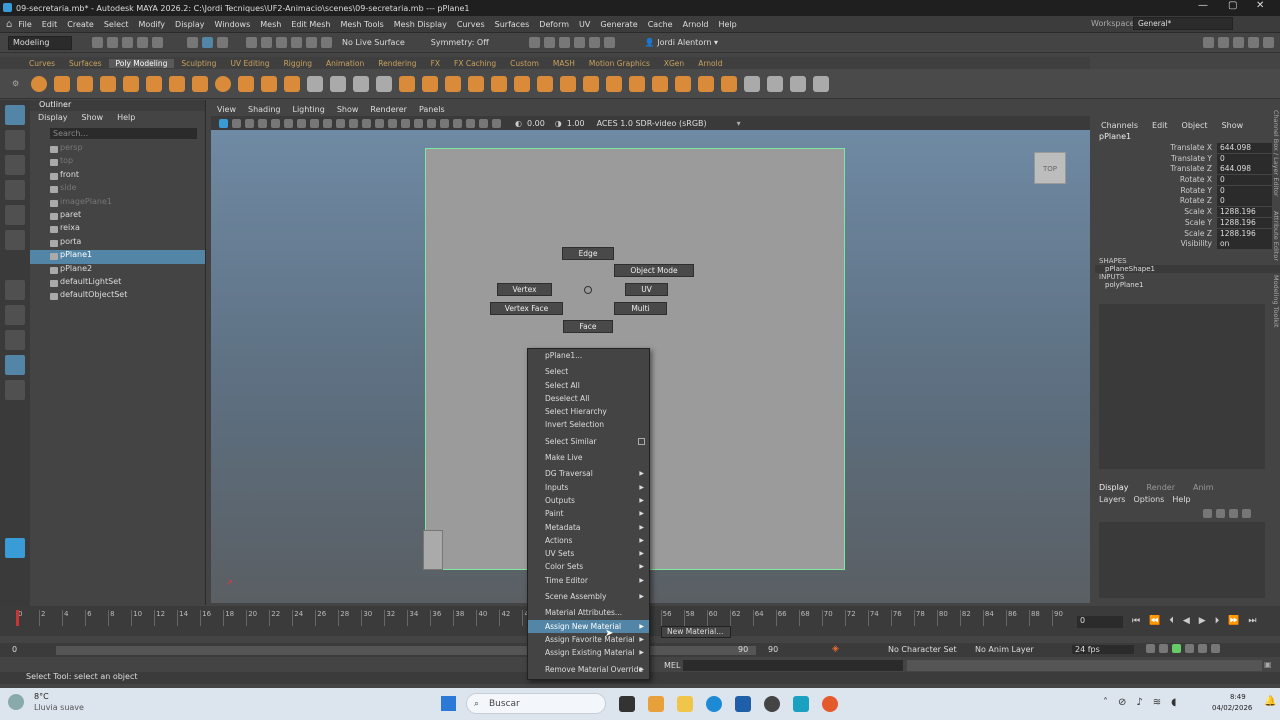 The width and height of the screenshot is (1280, 720). Describe the element at coordinates (1270, 701) in the screenshot. I see `notification-icon: 🔔` at that location.